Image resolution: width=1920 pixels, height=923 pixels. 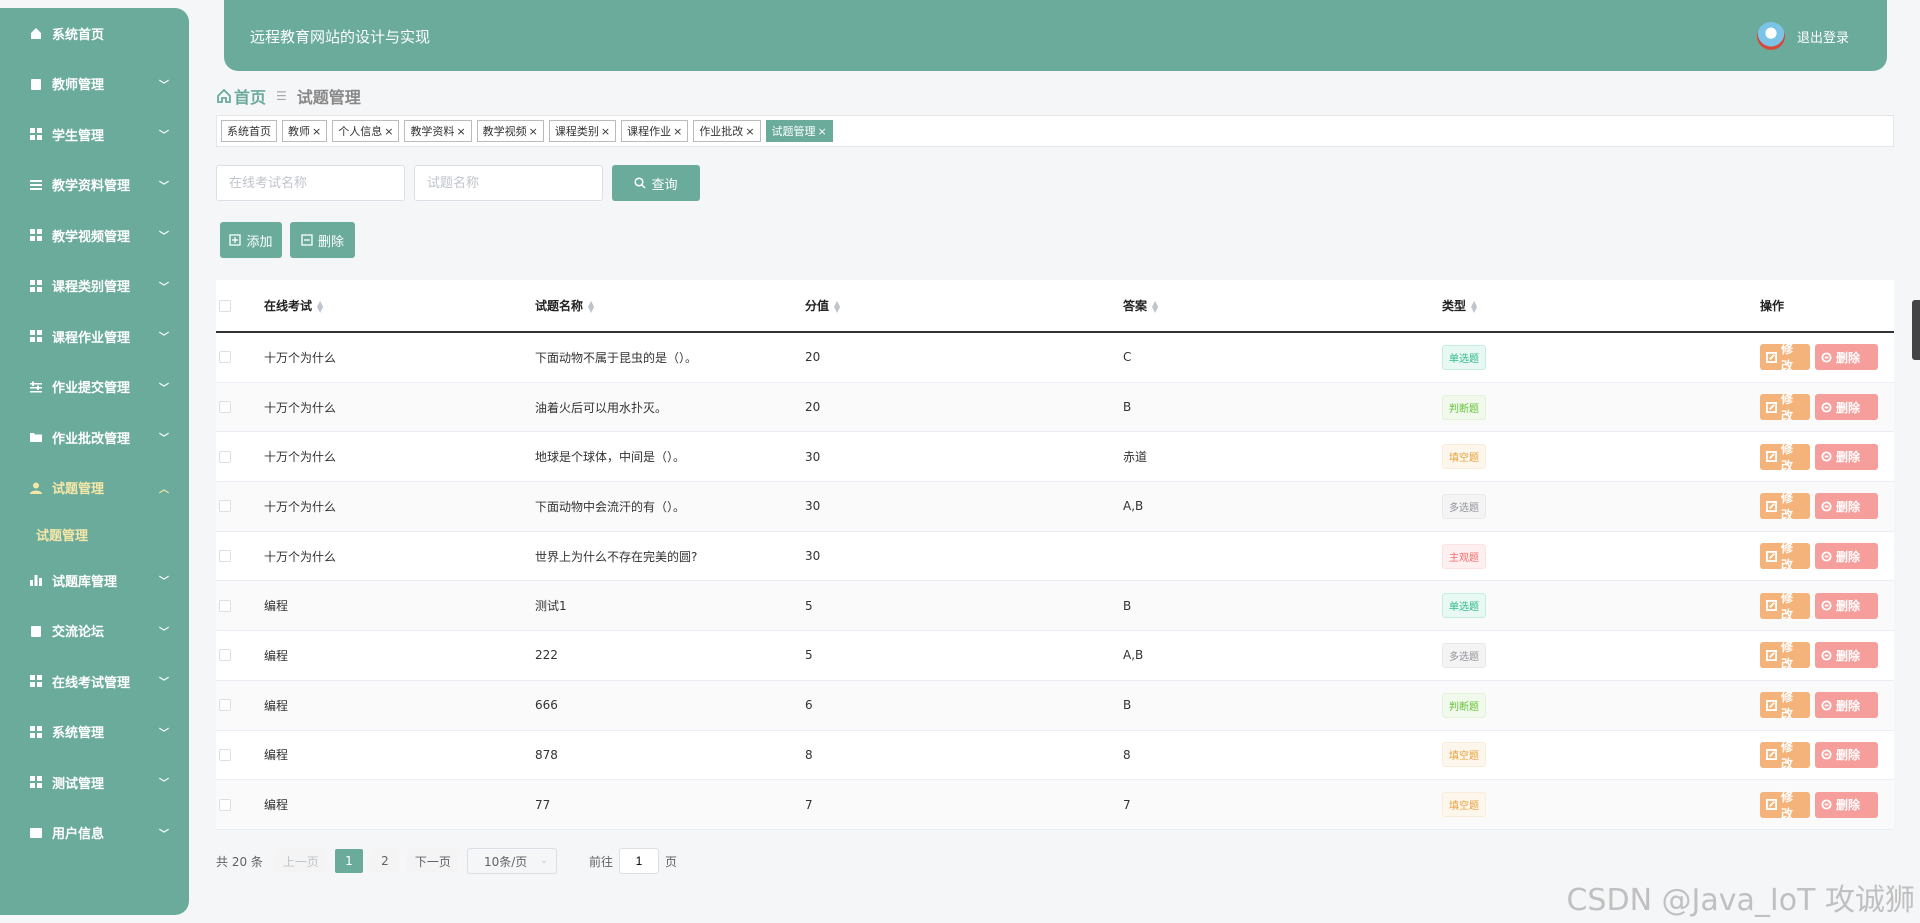 I want to click on sidebar-item-11: 交流论坛 ﹀, so click(x=94, y=631).